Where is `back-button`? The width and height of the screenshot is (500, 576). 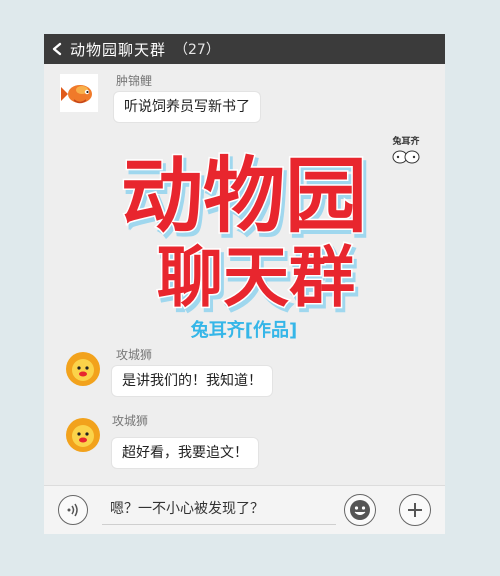
back-button is located at coordinates (57, 49).